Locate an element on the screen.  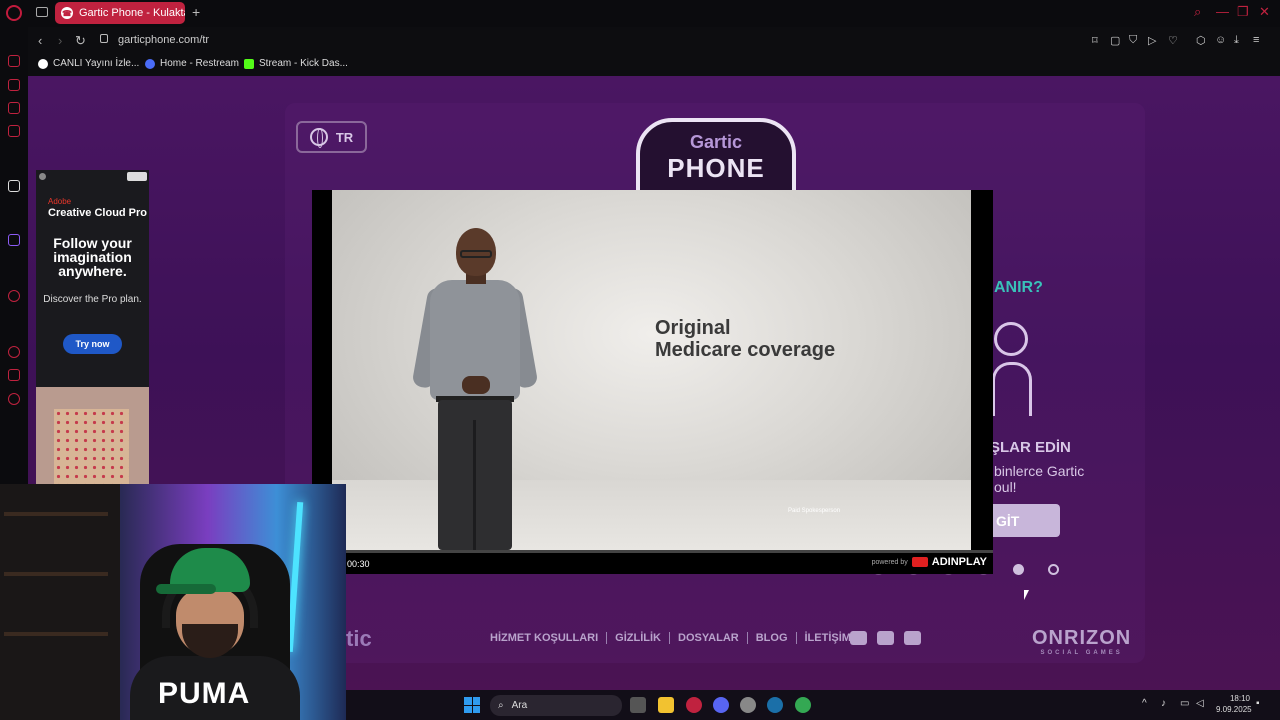
player-icon is located at coordinates (14, 296).